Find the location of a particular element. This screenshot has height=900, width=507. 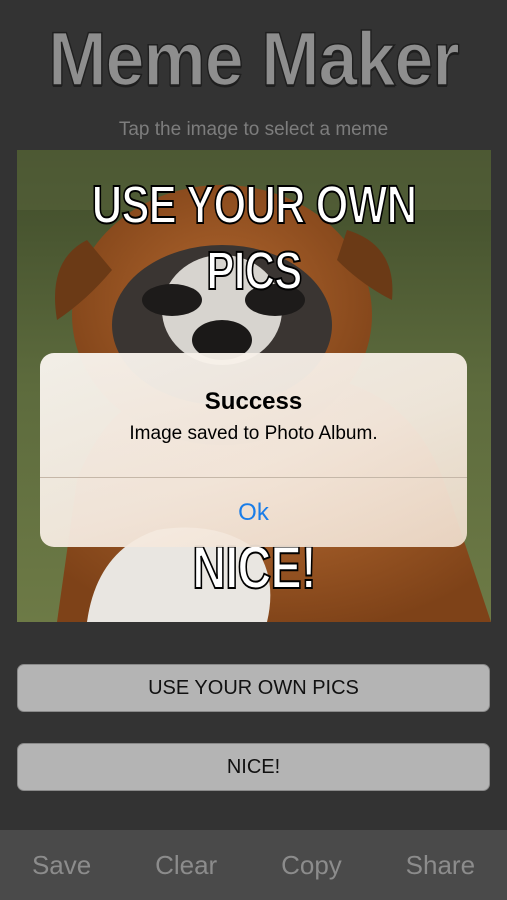

alert-ok-button: Ok is located at coordinates (253, 512).